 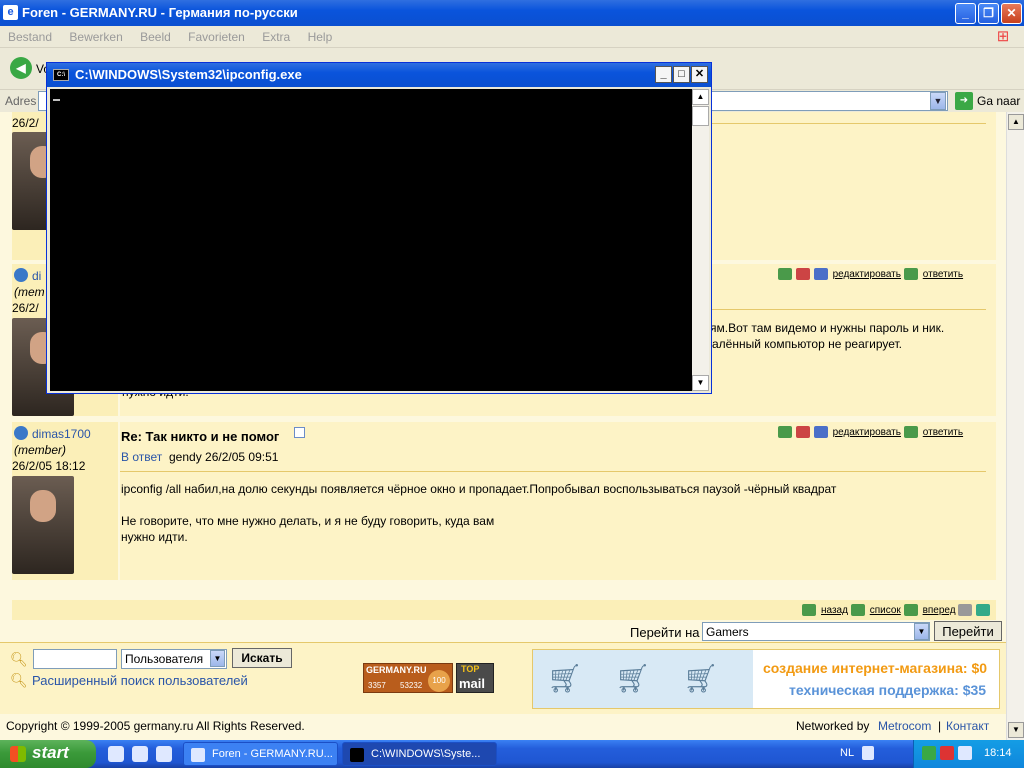 I want to click on console-scrollbar: ▲ ▼, so click(x=700, y=240).